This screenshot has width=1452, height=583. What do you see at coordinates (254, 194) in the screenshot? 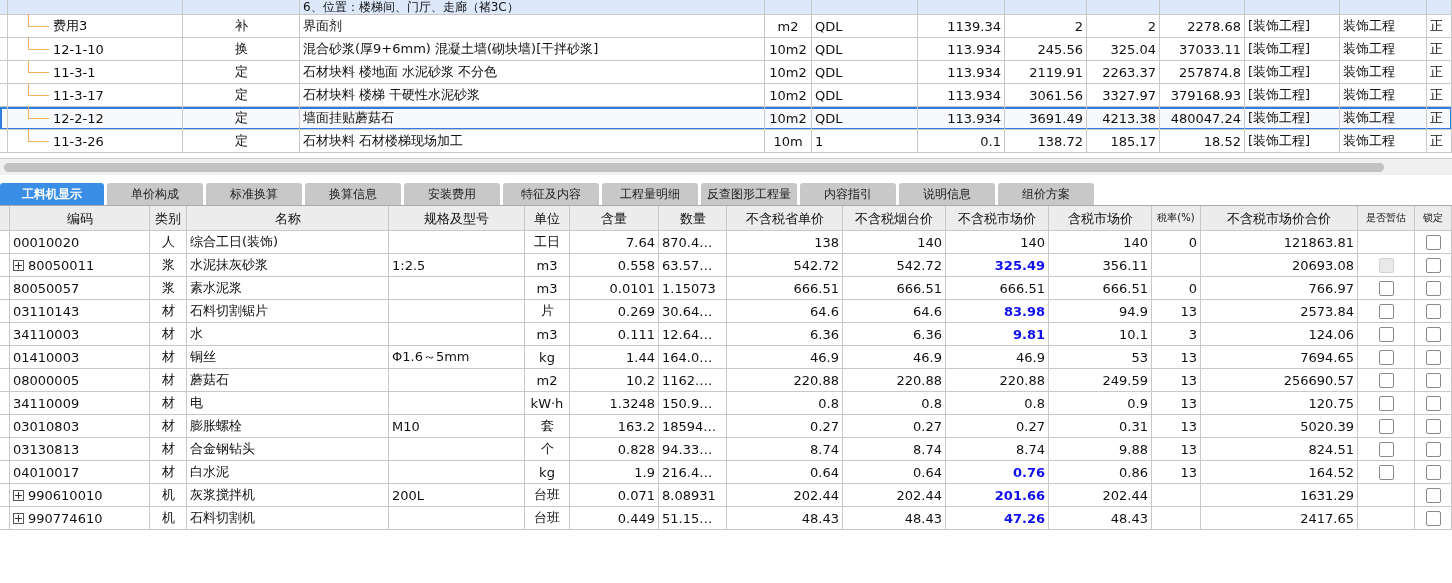
I see `tab: 标准换算` at bounding box center [254, 194].